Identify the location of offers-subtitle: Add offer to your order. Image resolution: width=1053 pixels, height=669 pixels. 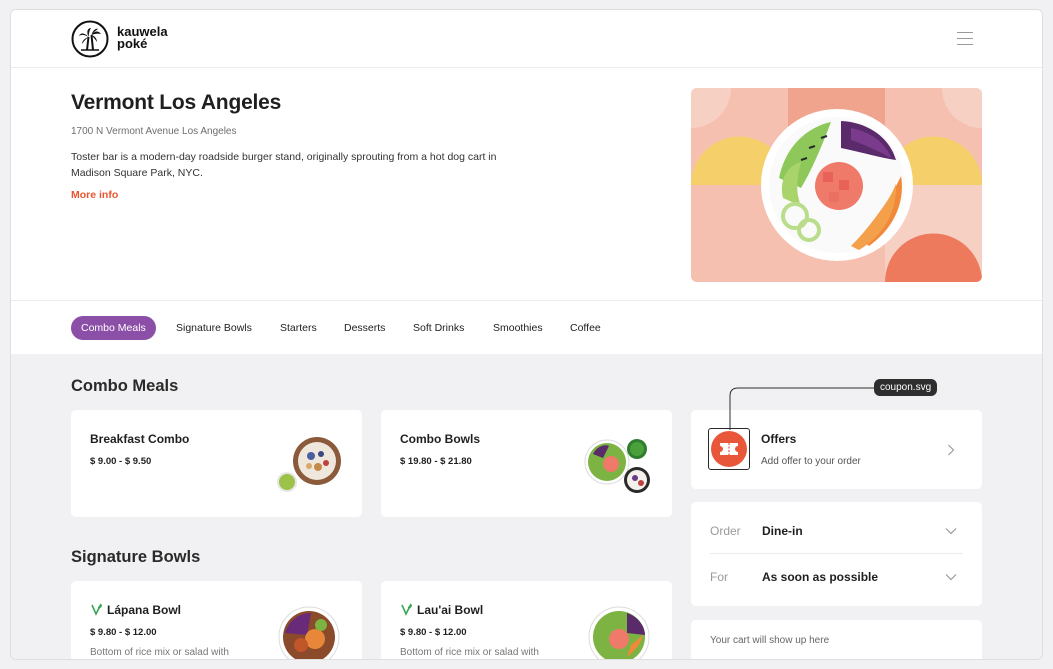
(811, 461).